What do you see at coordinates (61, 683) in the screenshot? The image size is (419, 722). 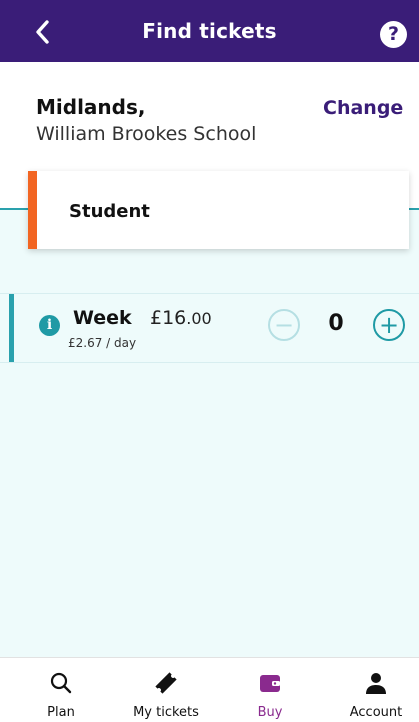 I see `search-icon` at bounding box center [61, 683].